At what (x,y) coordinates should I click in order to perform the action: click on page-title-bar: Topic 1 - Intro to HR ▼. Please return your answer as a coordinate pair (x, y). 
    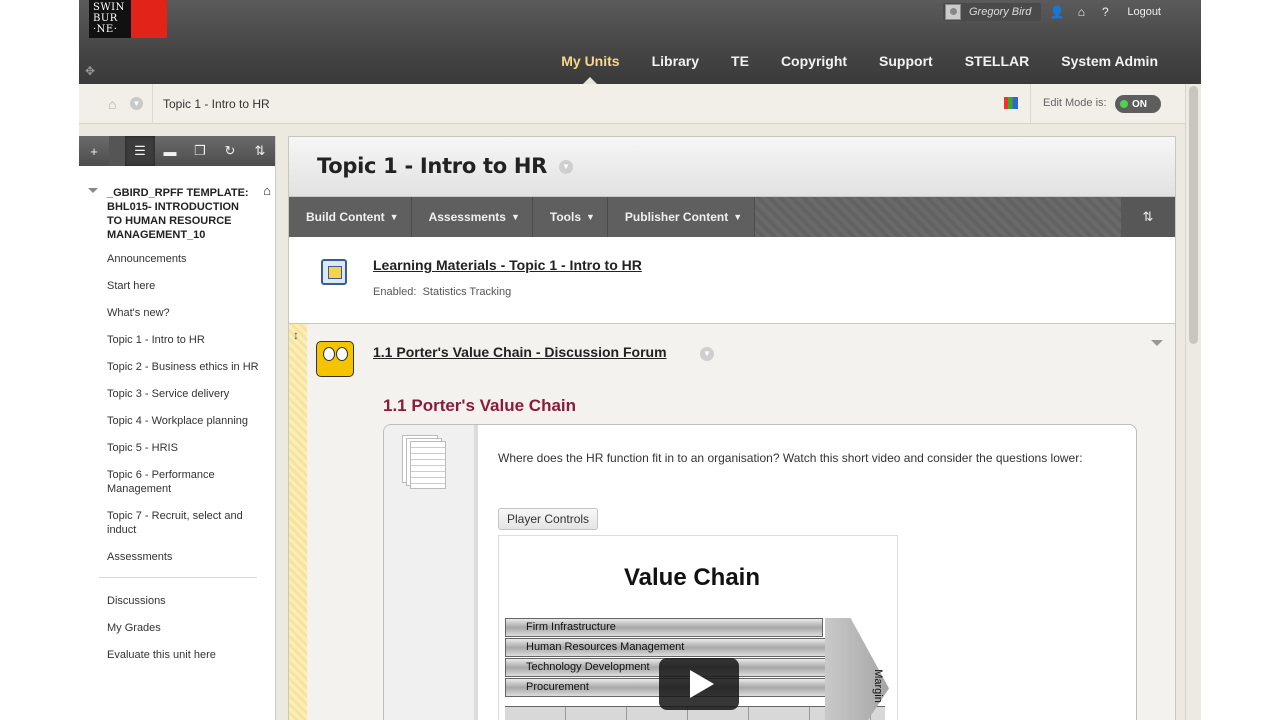
    Looking at the image, I should click on (732, 167).